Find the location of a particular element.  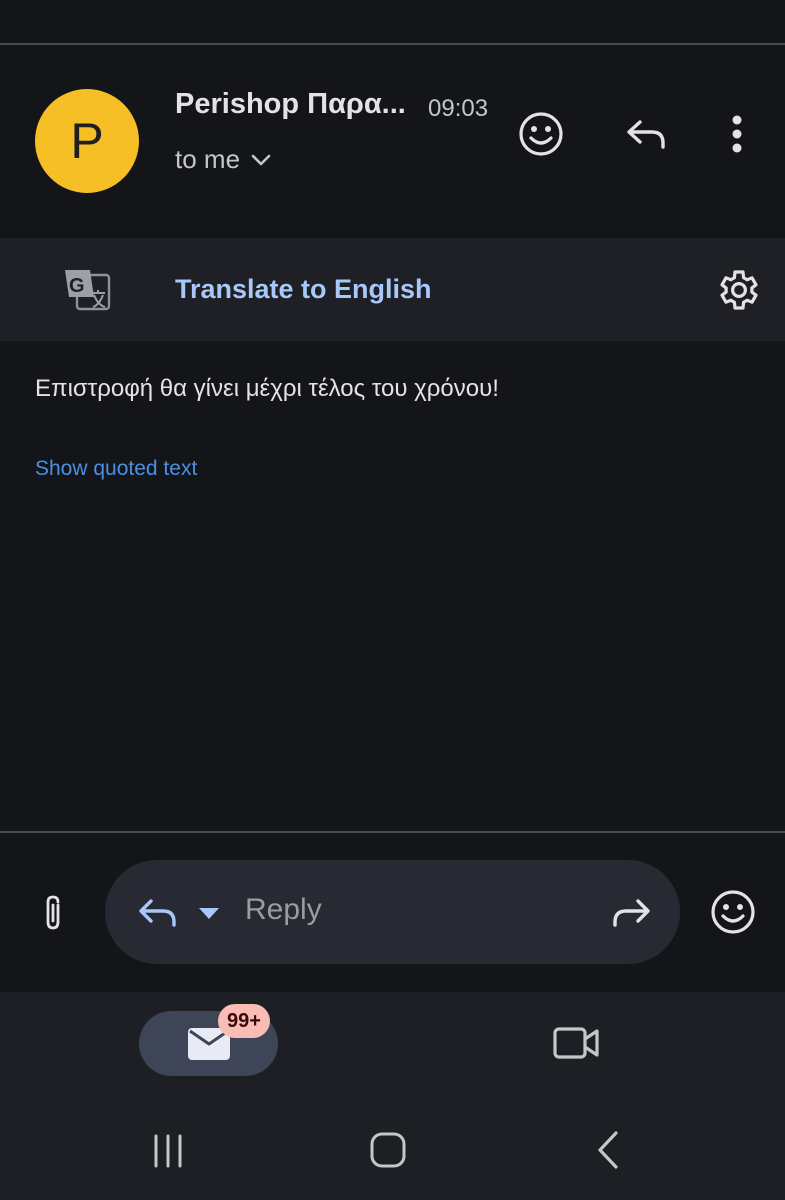

forward-icon is located at coordinates (631, 913).